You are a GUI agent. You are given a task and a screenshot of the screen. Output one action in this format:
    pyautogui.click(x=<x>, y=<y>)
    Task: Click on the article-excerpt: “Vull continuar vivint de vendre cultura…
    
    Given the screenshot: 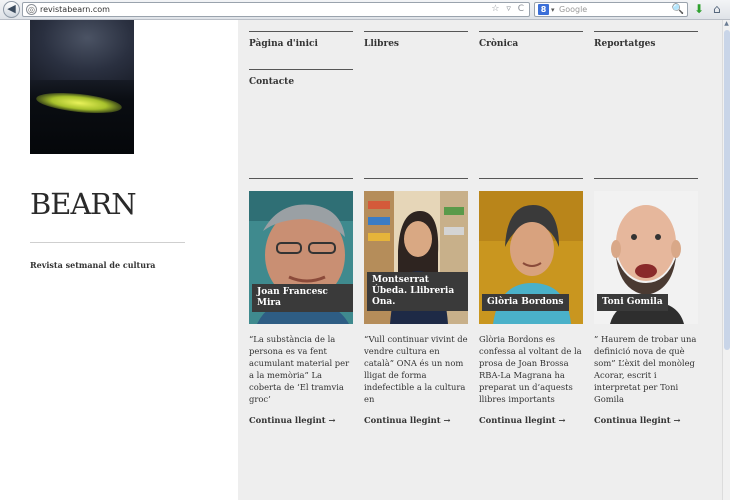 What is the action you would take?
    pyautogui.click(x=416, y=369)
    